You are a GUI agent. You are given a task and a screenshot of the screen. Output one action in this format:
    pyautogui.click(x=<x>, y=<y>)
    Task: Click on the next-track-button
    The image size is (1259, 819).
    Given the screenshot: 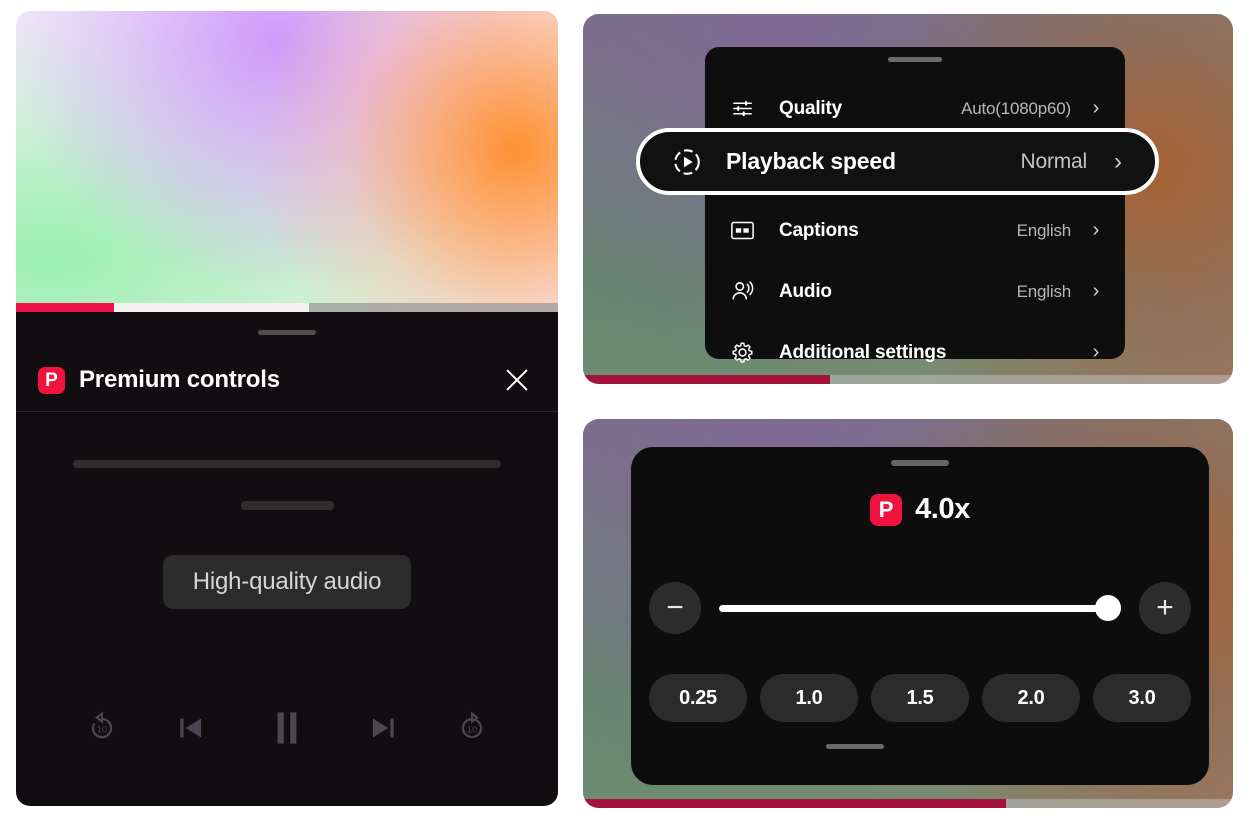 What is the action you would take?
    pyautogui.click(x=383, y=728)
    